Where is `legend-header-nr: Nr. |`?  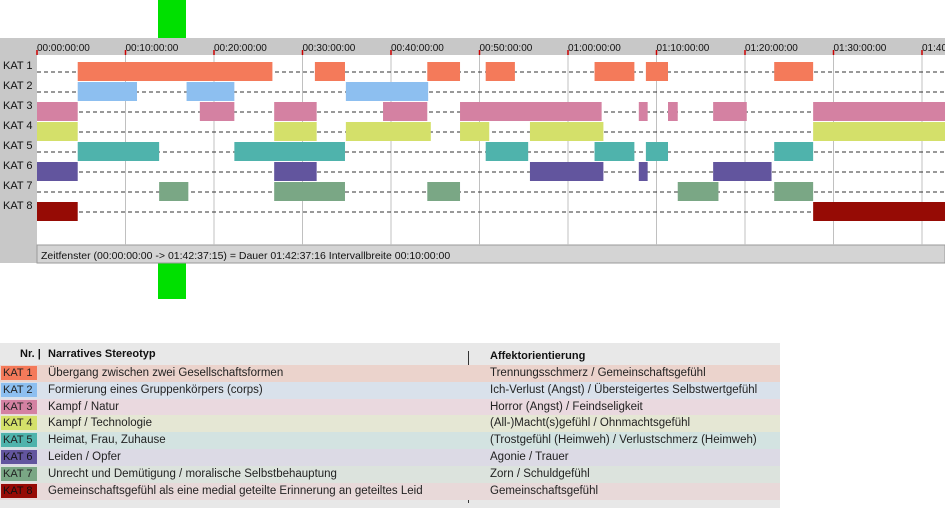
legend-header-nr: Nr. | is located at coordinates (30, 354).